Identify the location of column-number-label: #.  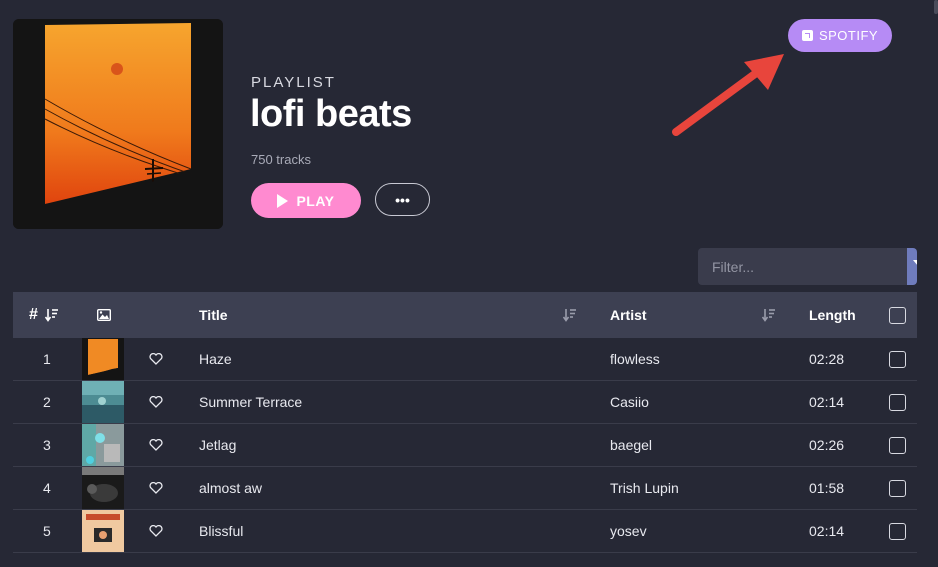
(33, 314).